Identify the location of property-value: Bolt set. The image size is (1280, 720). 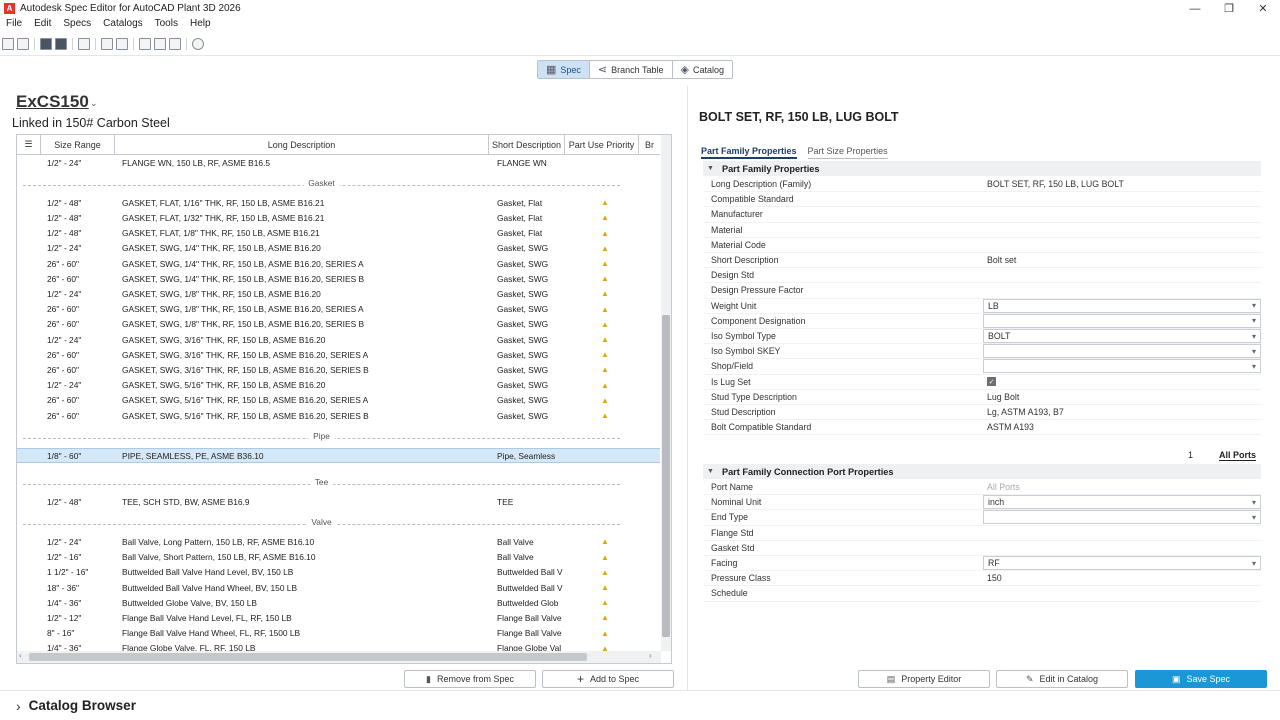
(1122, 260).